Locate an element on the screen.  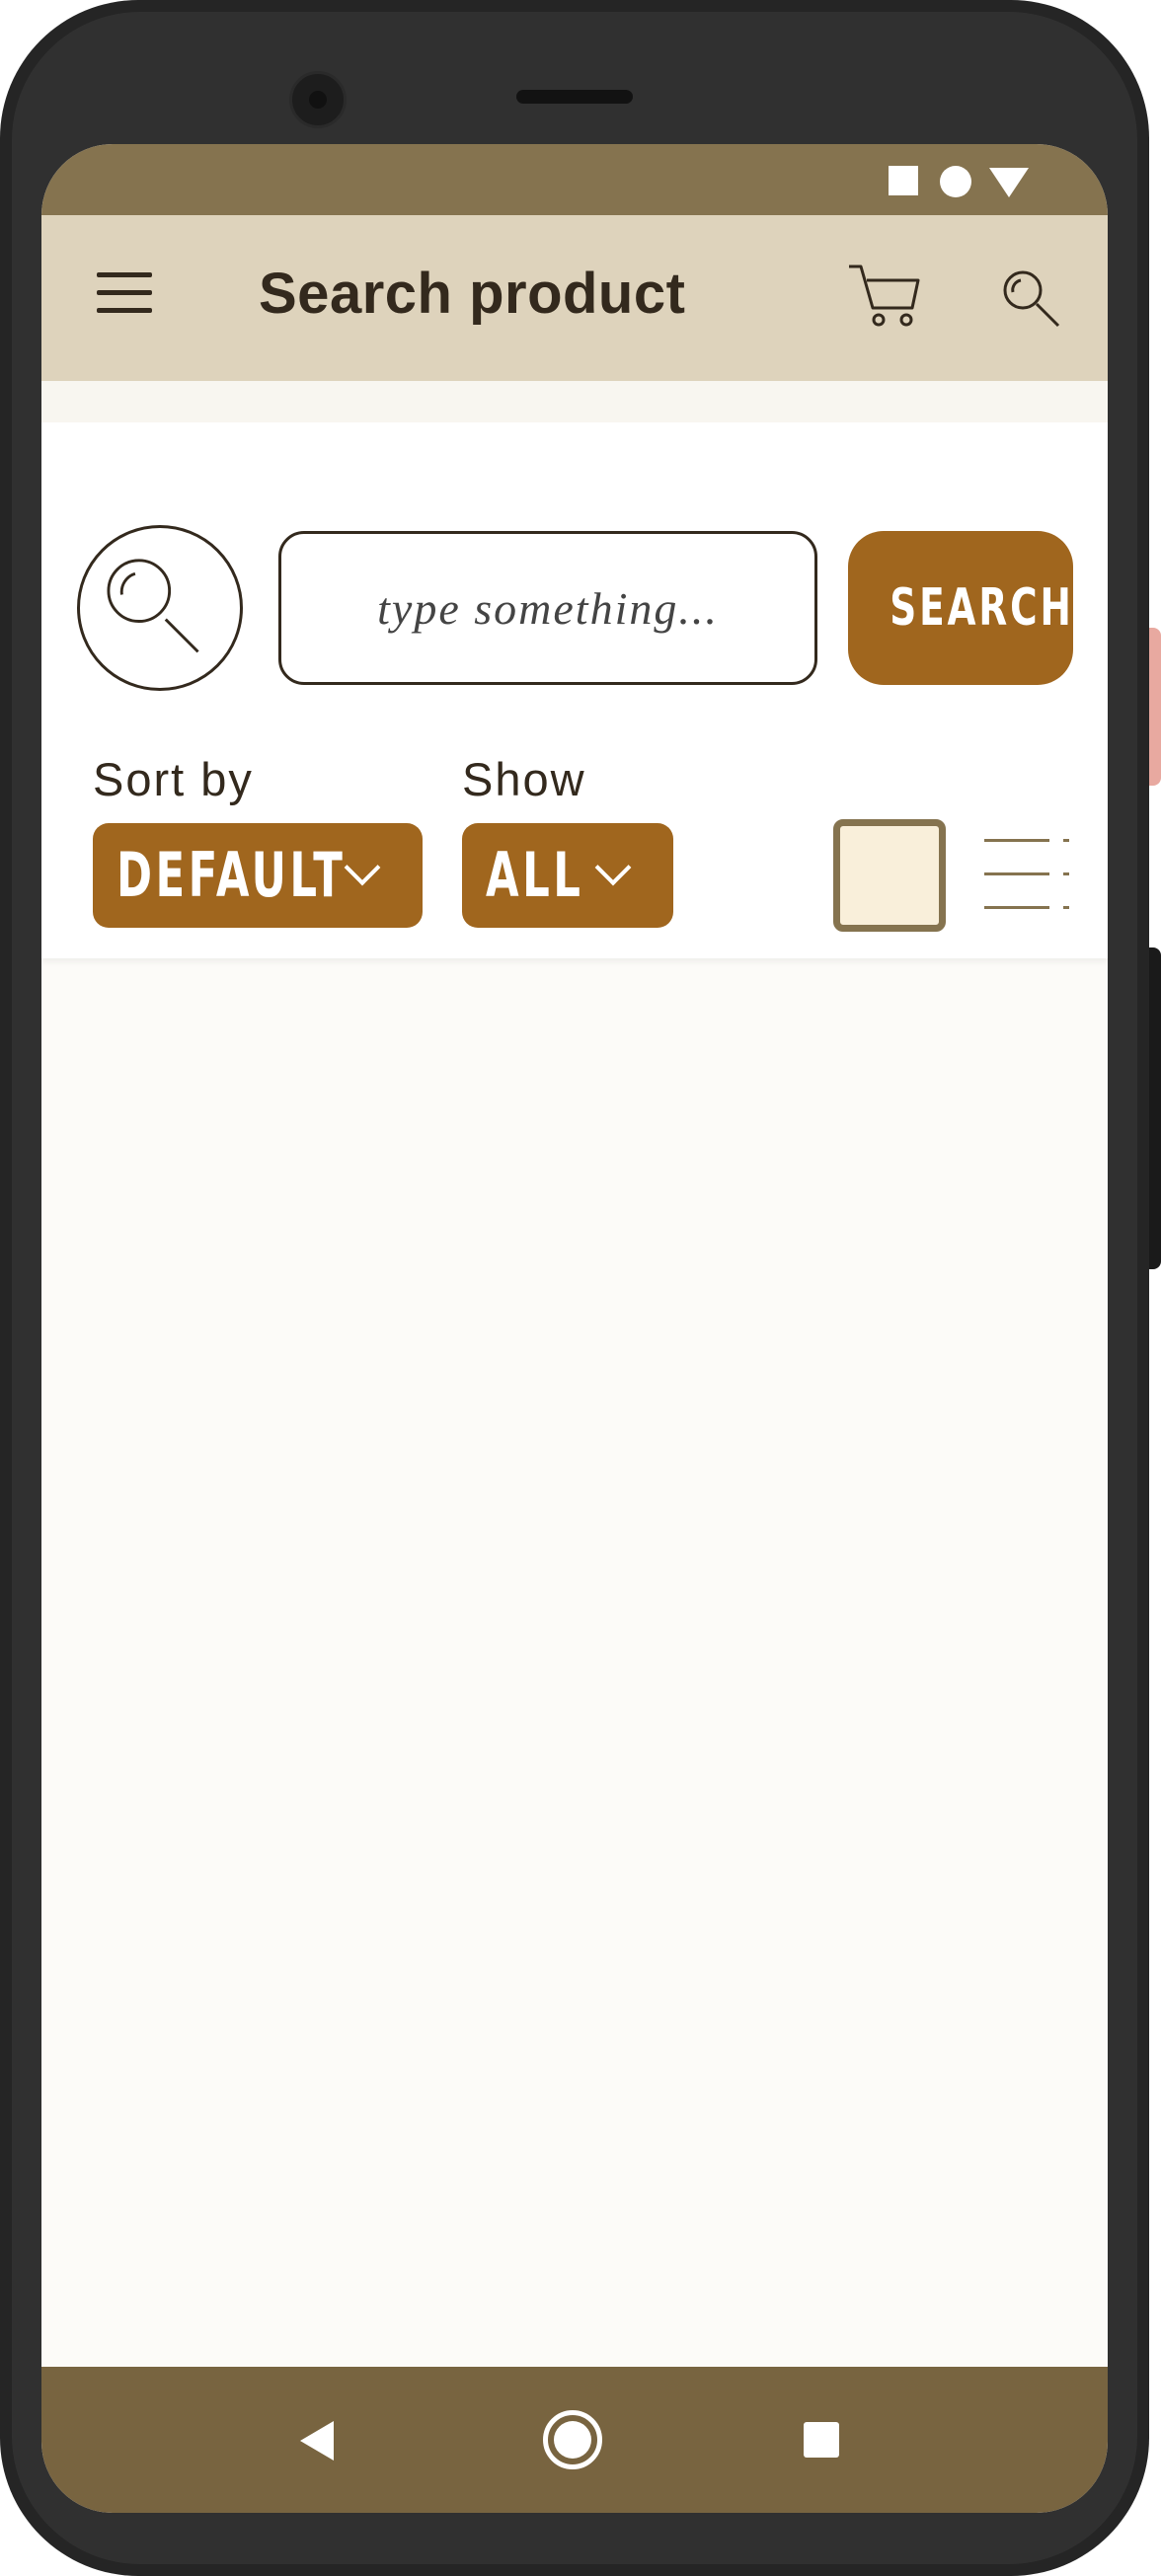
search-button: SEARCH is located at coordinates (960, 608).